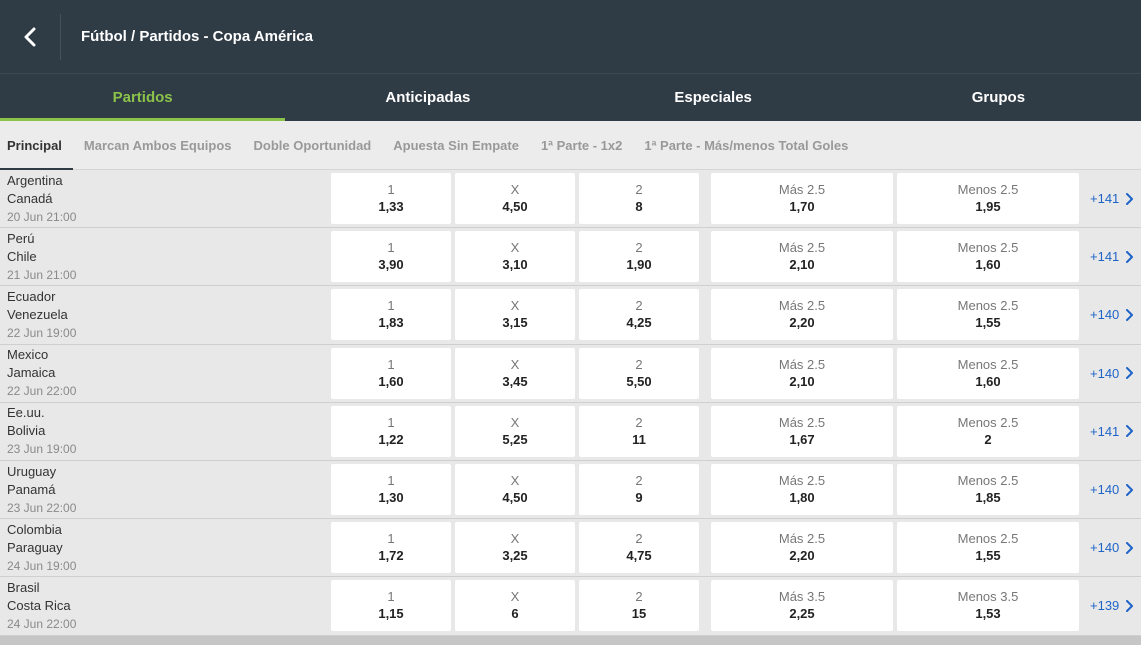 This screenshot has height=645, width=1141. I want to click on odd-button: 1 1,72, so click(391, 548).